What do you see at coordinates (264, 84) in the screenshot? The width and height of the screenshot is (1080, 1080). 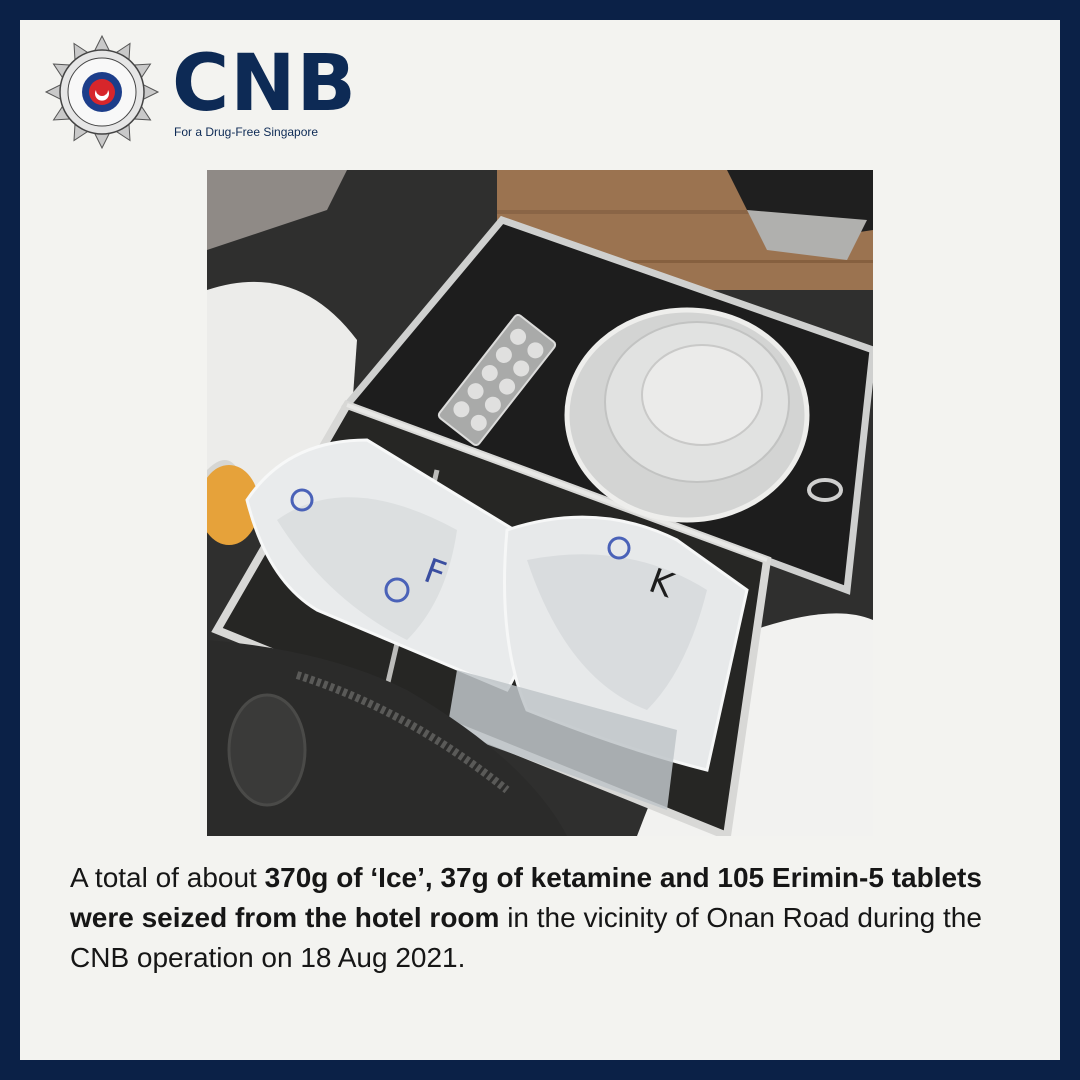 I see `brand-name: CNB` at bounding box center [264, 84].